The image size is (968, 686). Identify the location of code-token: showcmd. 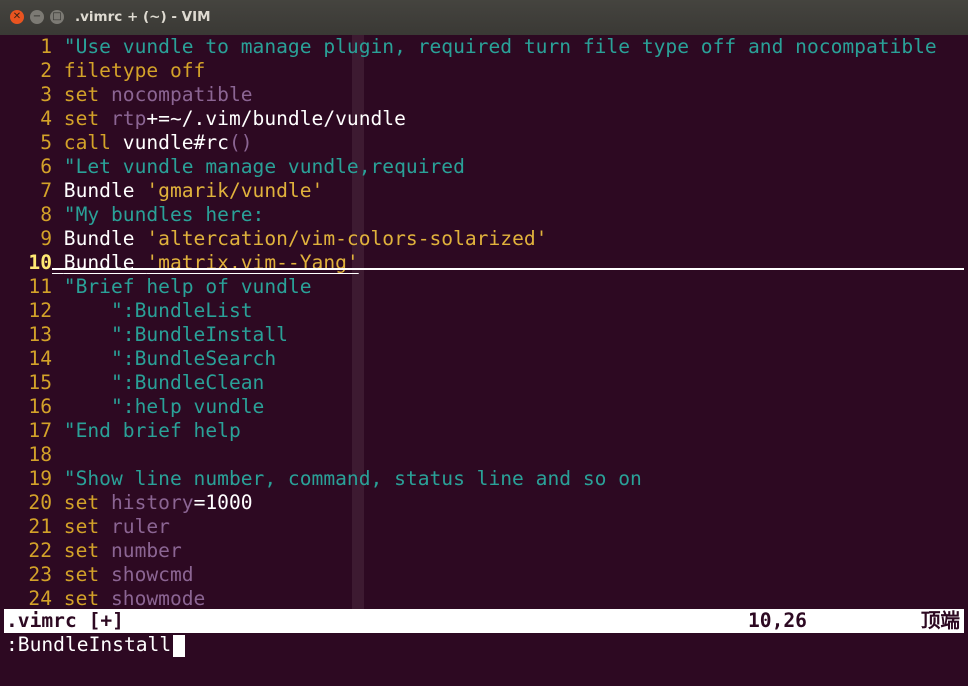
(152, 574).